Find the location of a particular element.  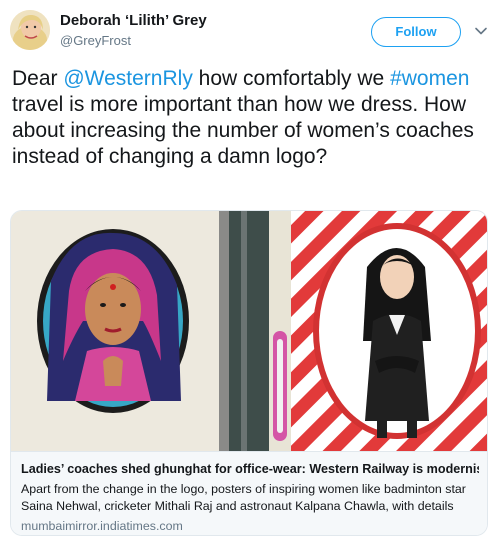

author-handle: @GreyFrost is located at coordinates (133, 40).